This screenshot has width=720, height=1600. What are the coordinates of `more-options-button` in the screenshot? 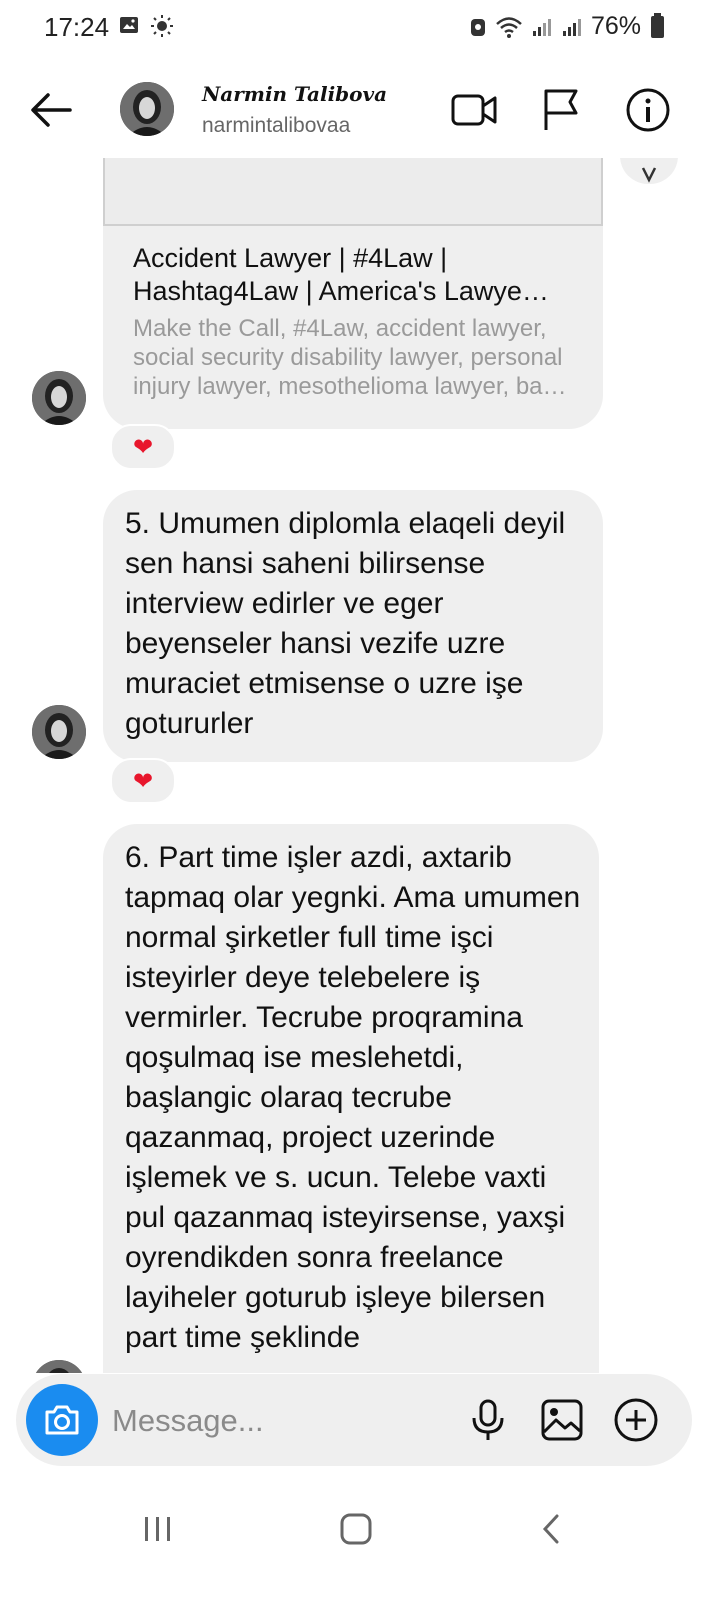 It's located at (636, 1420).